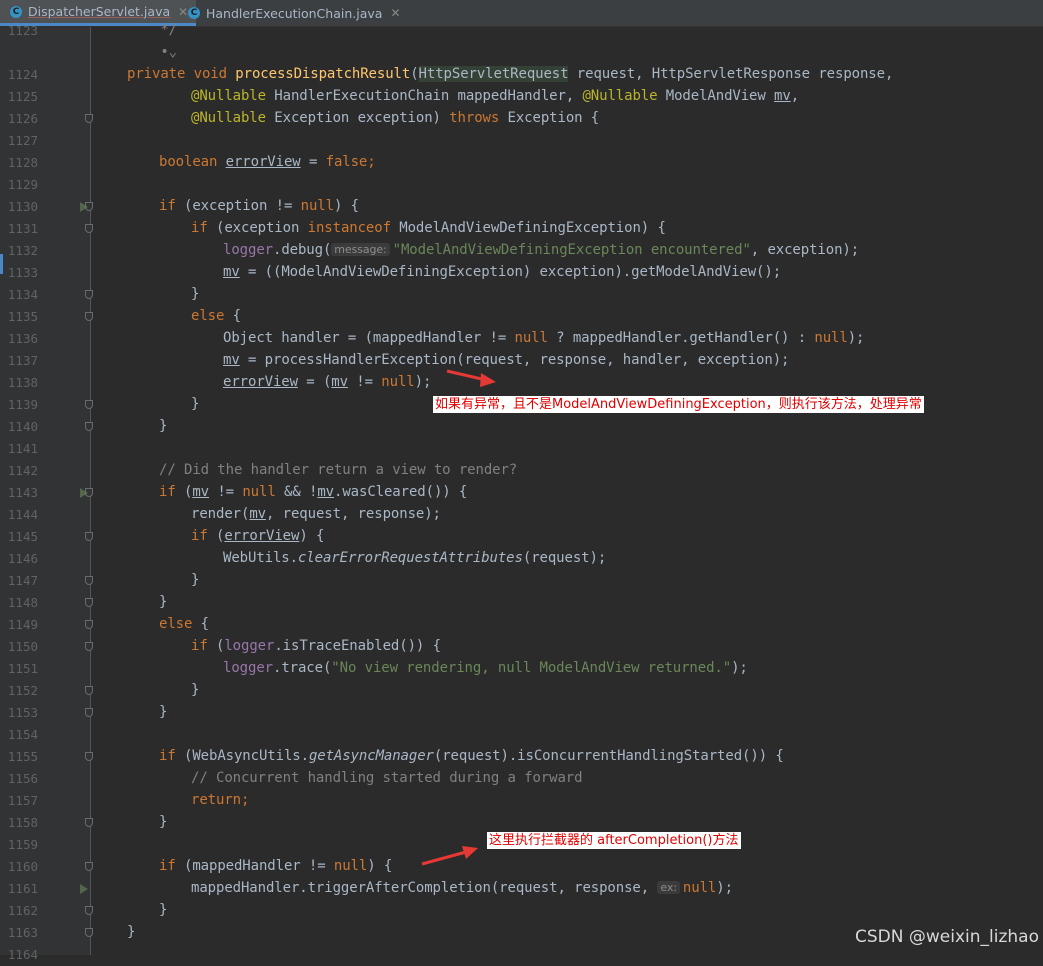 The image size is (1043, 966). Describe the element at coordinates (614, 840) in the screenshot. I see `annotation-after-completion: 这里执行拦截器的 afterCompletion()方法` at that location.